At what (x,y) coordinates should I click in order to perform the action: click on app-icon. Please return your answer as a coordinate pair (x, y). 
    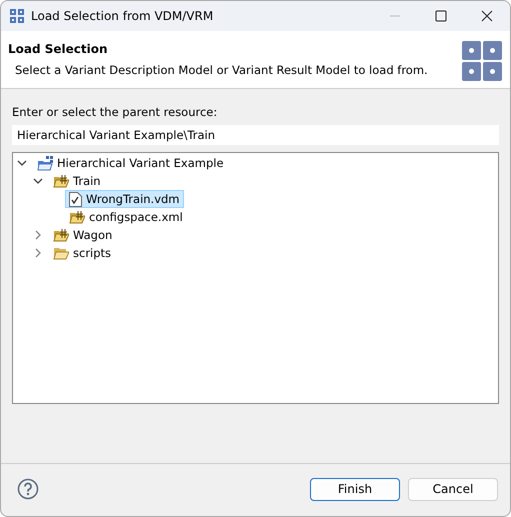
    Looking at the image, I should click on (17, 16).